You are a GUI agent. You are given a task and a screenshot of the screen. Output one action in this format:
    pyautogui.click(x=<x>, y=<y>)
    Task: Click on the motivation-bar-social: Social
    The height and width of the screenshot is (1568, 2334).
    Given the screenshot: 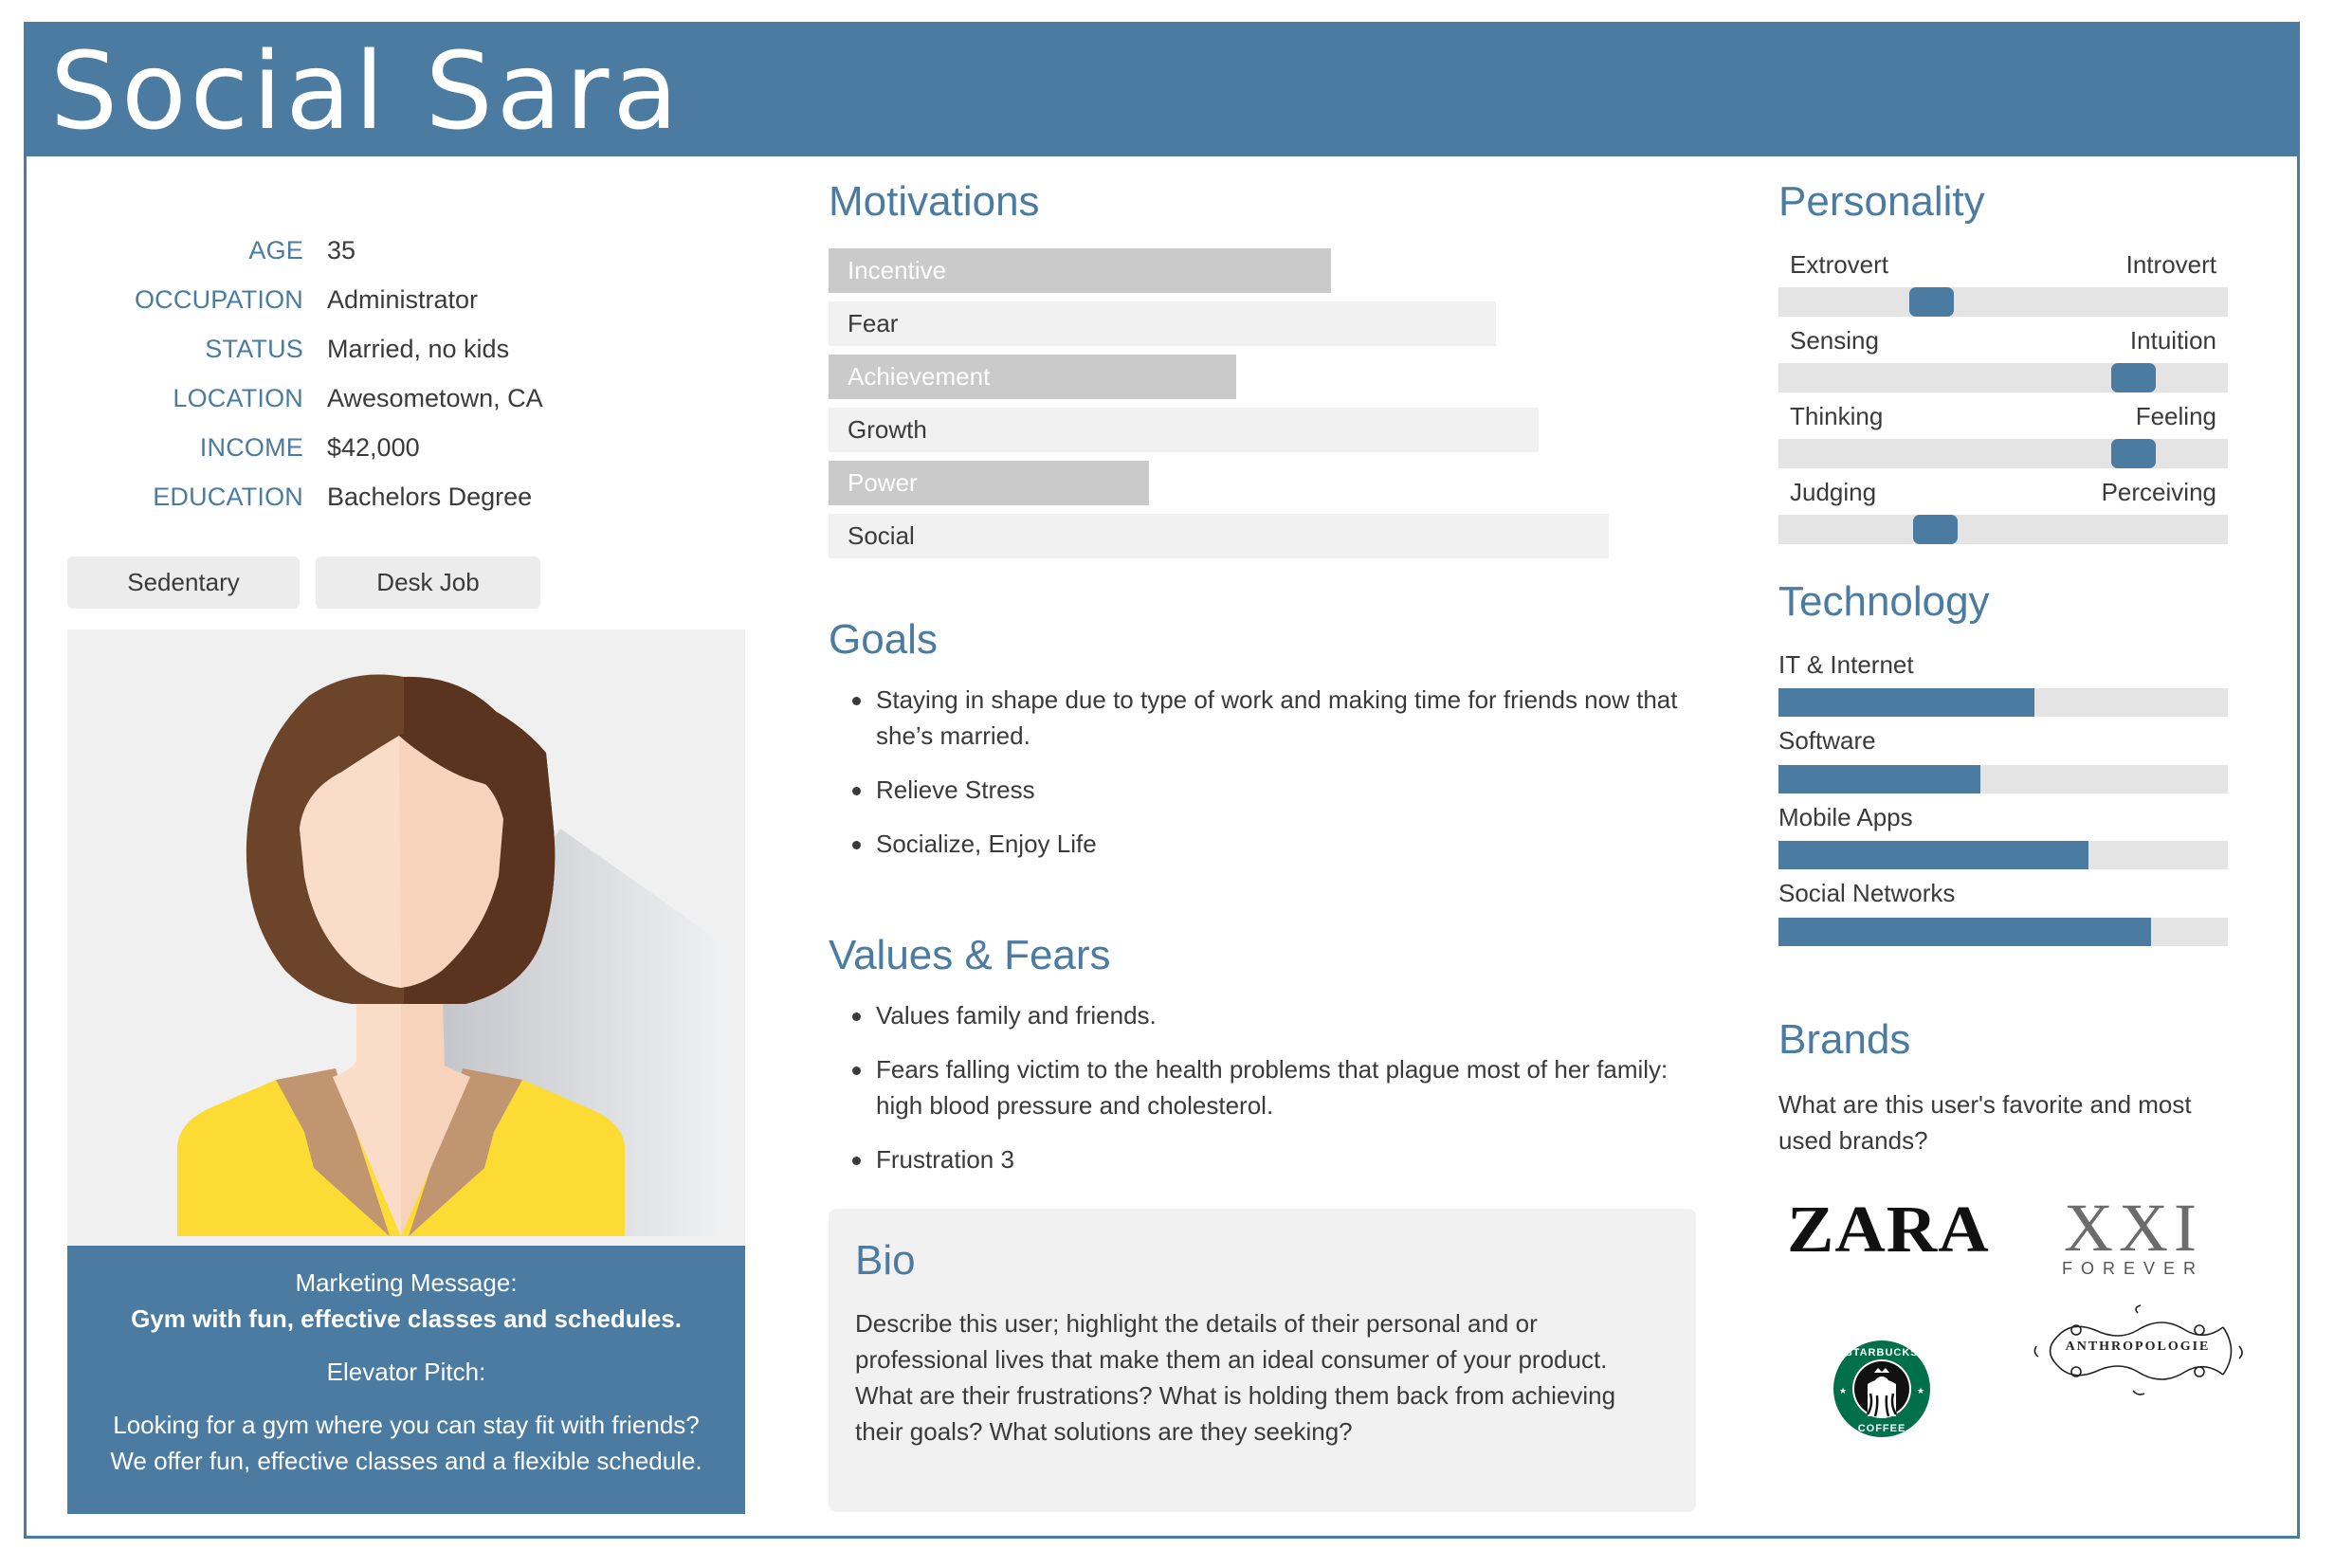 What is the action you would take?
    pyautogui.click(x=1219, y=536)
    